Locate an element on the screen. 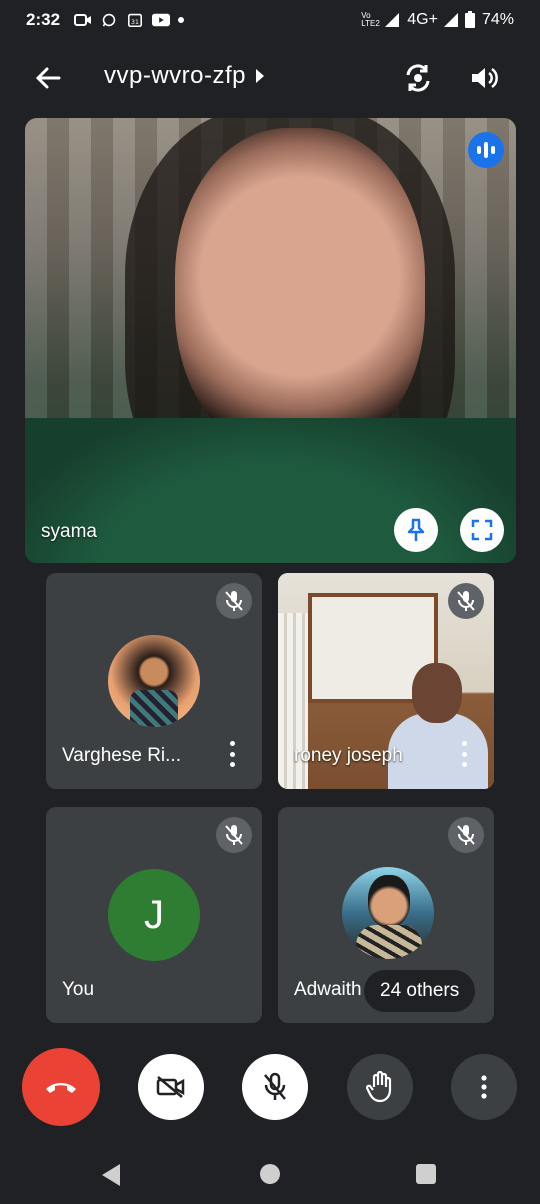 The width and height of the screenshot is (540, 1204). meeting-code: vvp-wvro-zfp is located at coordinates (184, 76).